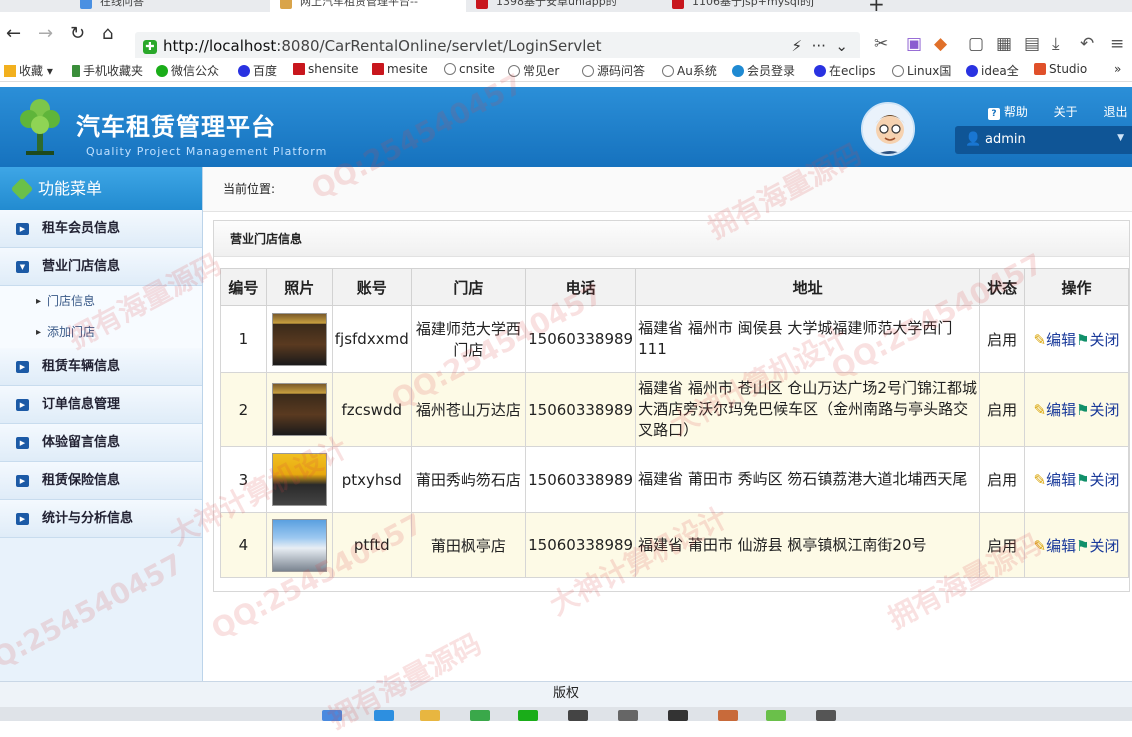  Describe the element at coordinates (1043, 140) in the screenshot. I see `user-dropdown: 👤 admin ▼` at that location.